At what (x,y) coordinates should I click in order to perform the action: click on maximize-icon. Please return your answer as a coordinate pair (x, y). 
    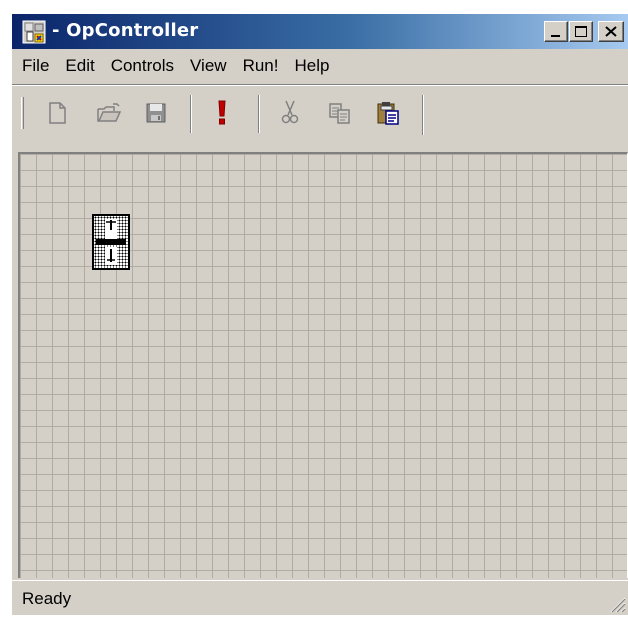
    Looking at the image, I should click on (581, 31).